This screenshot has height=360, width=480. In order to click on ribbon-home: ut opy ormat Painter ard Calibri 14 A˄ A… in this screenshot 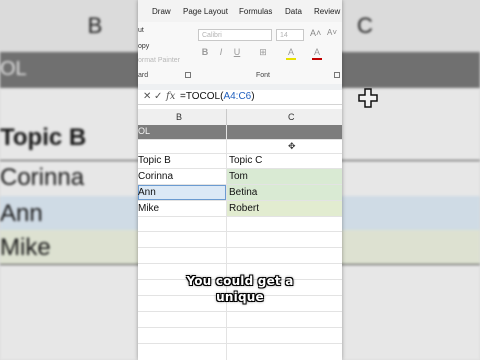, I will do `click(240, 53)`.